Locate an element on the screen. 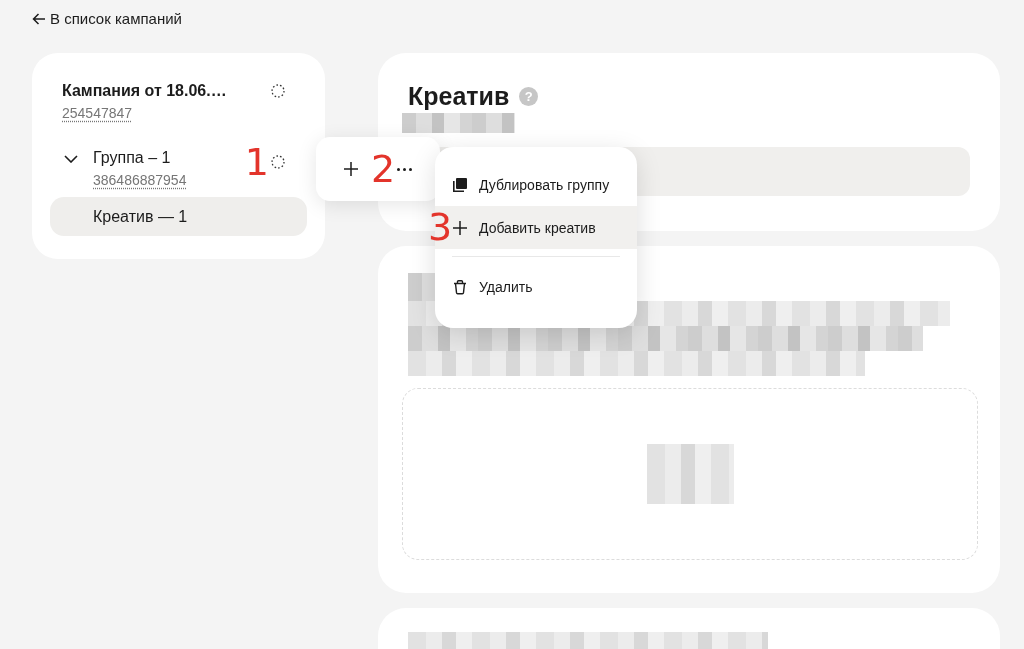 Image resolution: width=1024 pixels, height=649 pixels. group-id: 386486887954 is located at coordinates (140, 180).